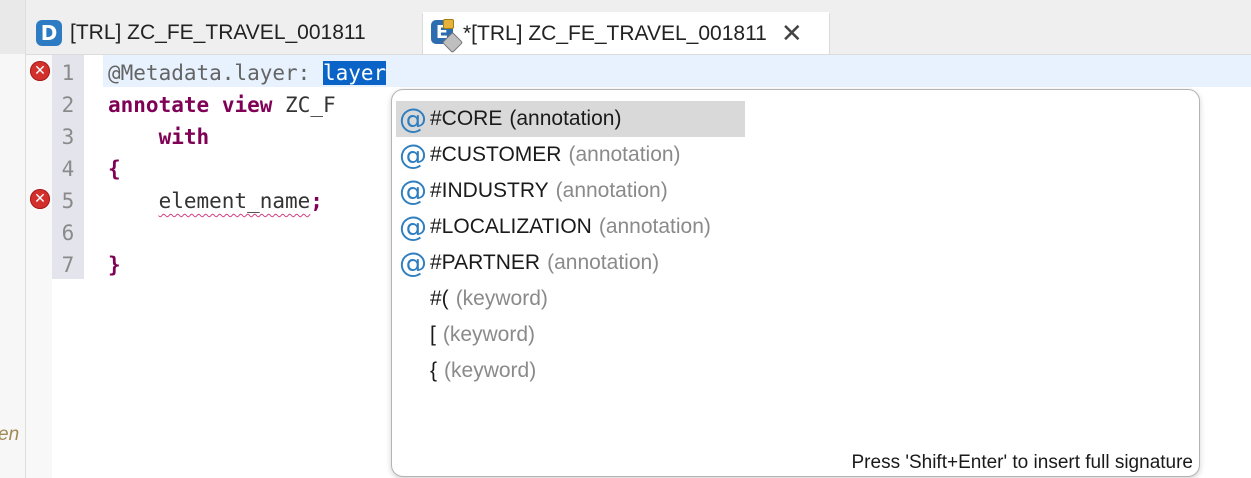  I want to click on brace: }, so click(114, 265).